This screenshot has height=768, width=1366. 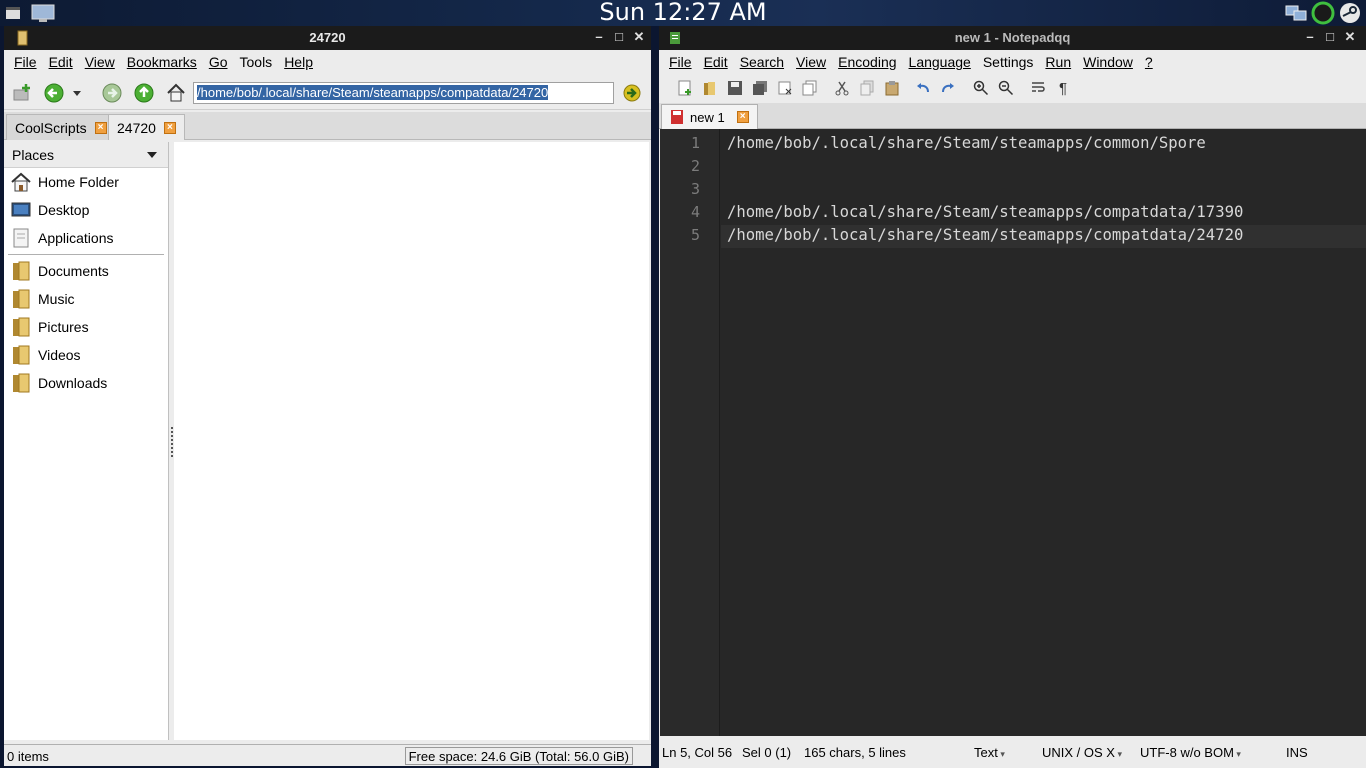 What do you see at coordinates (76, 238) in the screenshot?
I see `sidebar-item-label: Applications` at bounding box center [76, 238].